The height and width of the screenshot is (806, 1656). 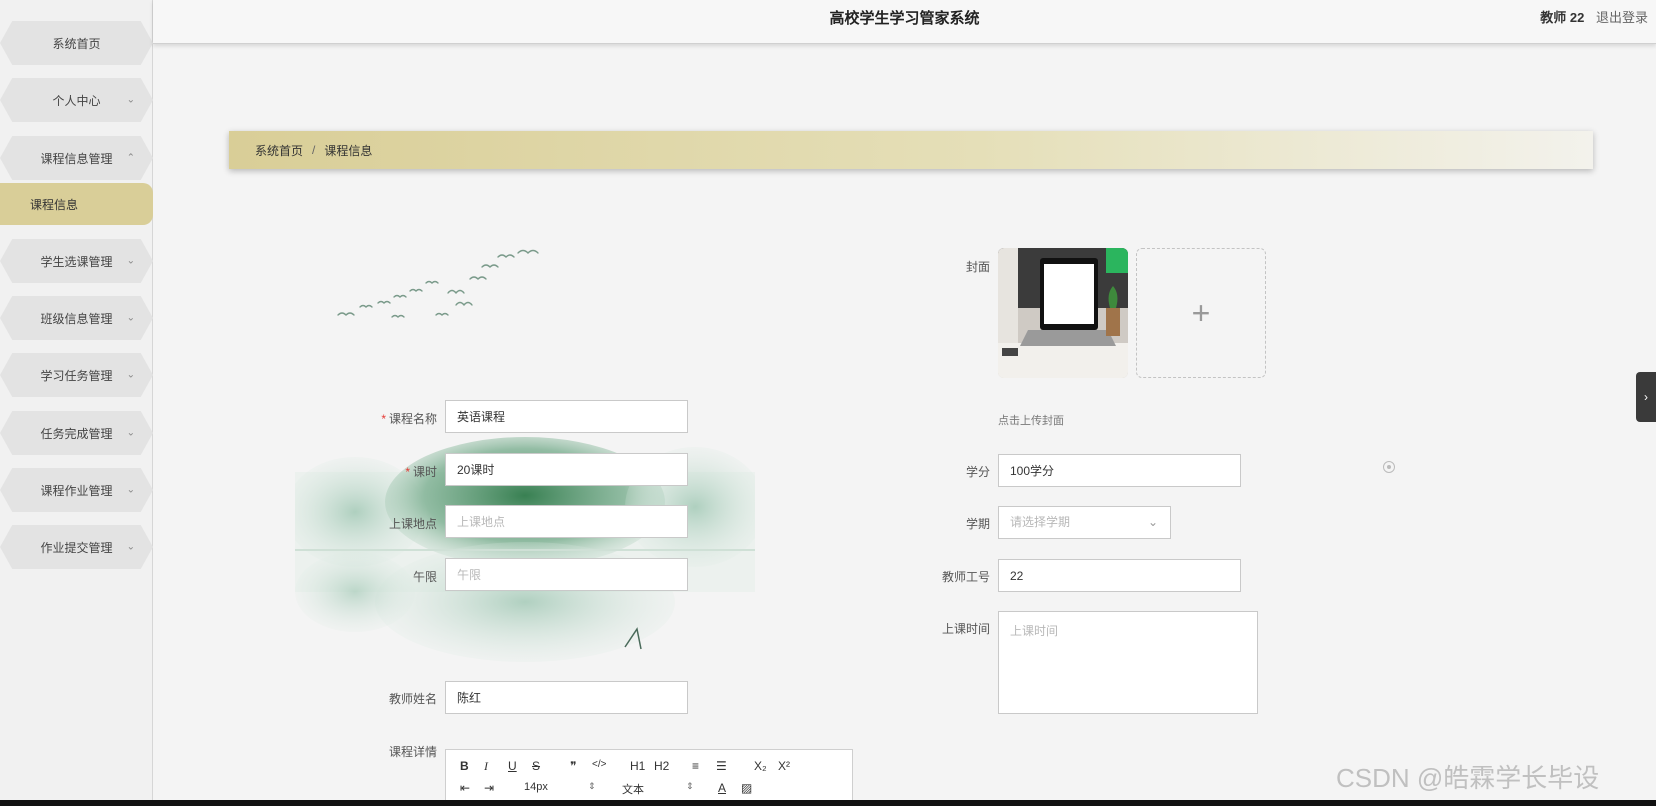 I want to click on course-name-label: * 课程名称, so click(x=383, y=418).